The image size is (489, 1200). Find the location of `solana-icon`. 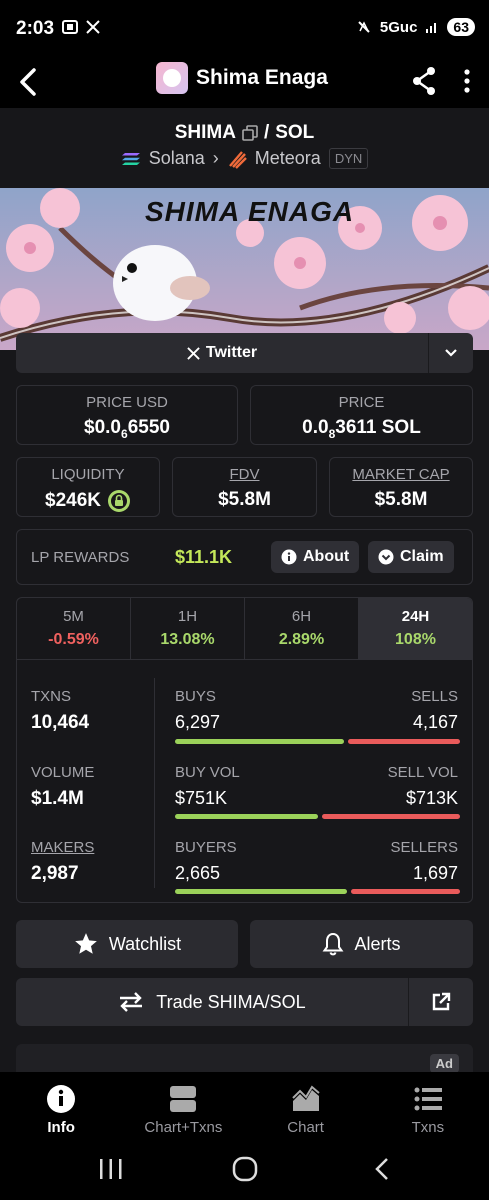

solana-icon is located at coordinates (130, 158).